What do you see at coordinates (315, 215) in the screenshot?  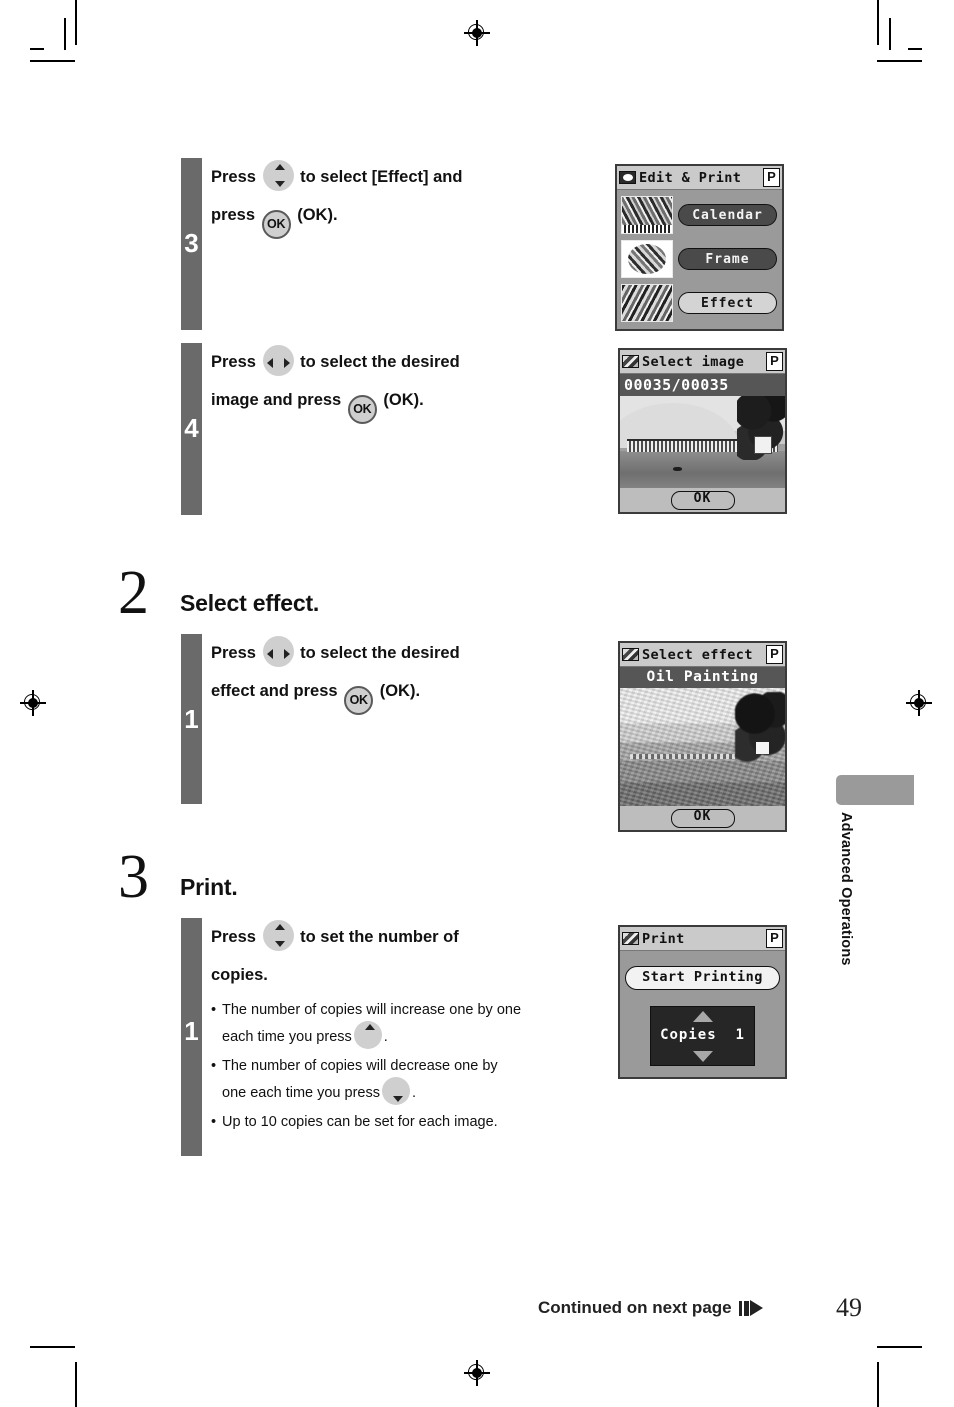 I see `substep-3-line-2-mid: (OK).` at bounding box center [315, 215].